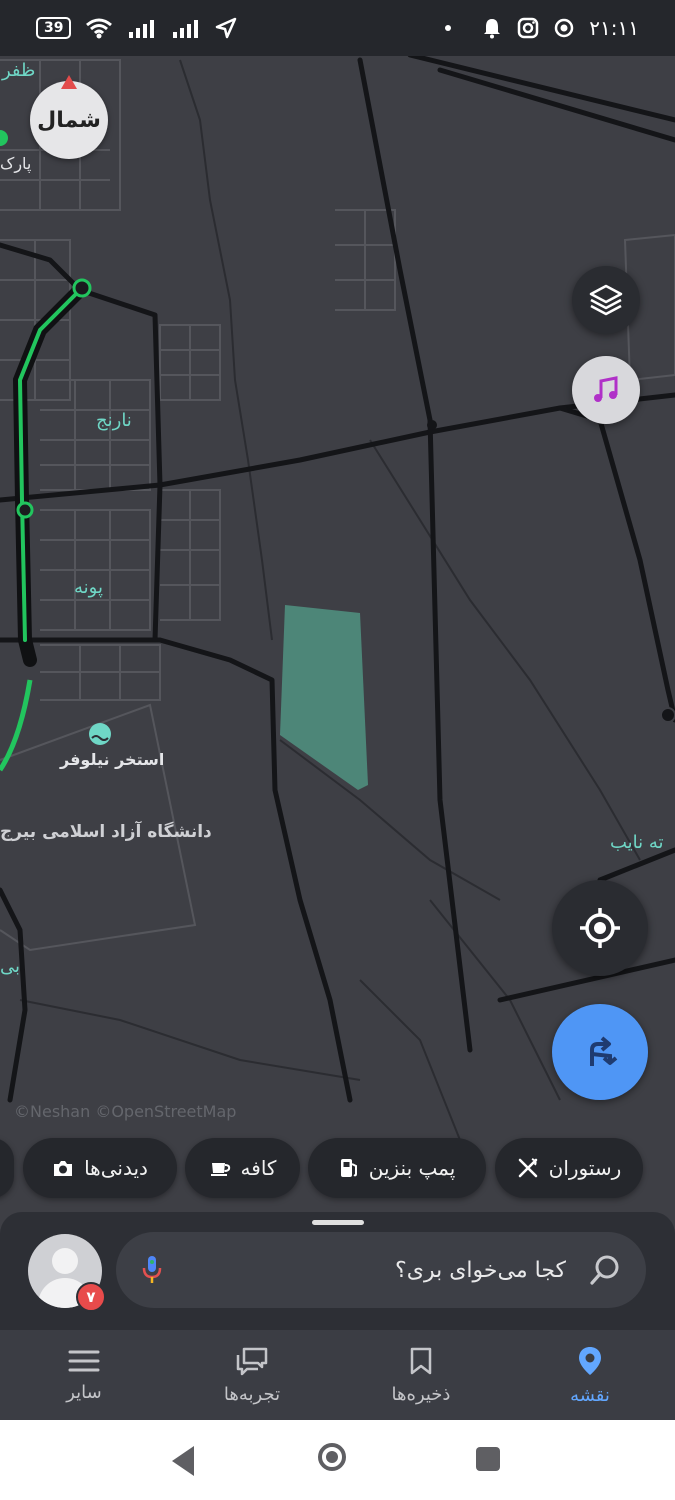  I want to click on mic-button, so click(152, 1270).